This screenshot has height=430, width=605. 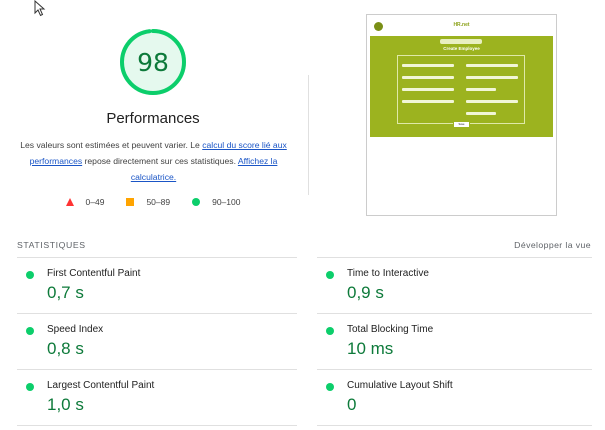 I want to click on metric-name: Total Blocking Time, so click(x=390, y=329).